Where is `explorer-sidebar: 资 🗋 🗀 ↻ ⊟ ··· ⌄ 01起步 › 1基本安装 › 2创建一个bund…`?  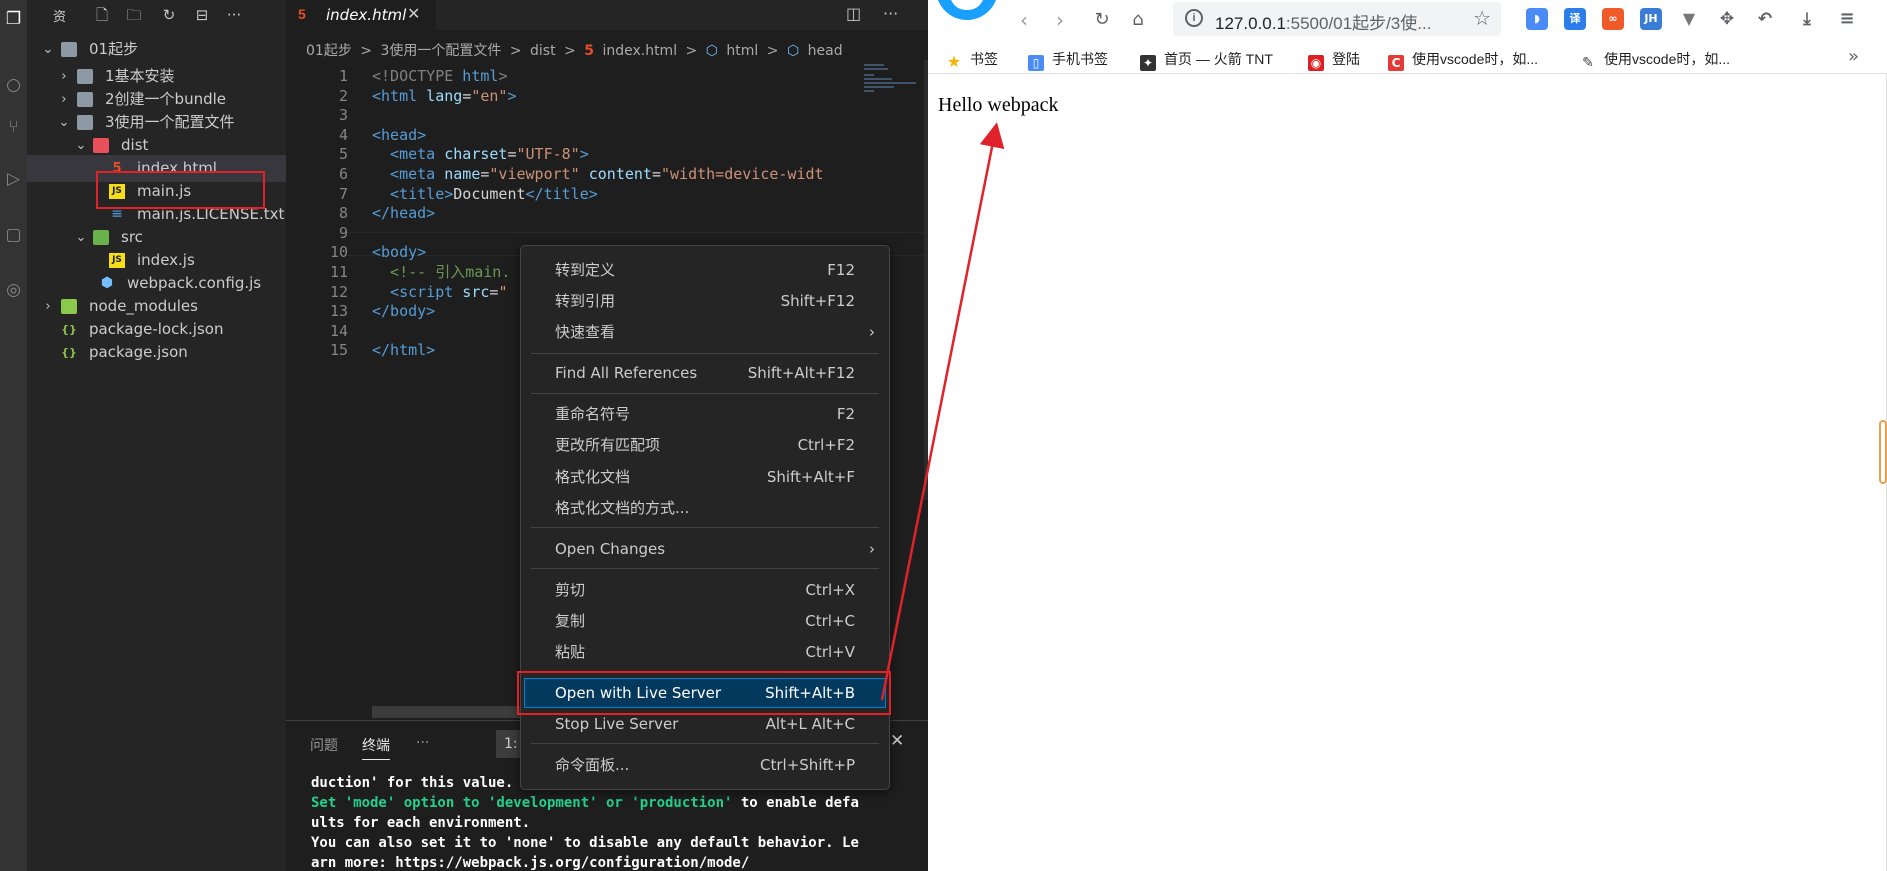
explorer-sidebar: 资 🗋 🗀 ↻ ⊟ ··· ⌄ 01起步 › 1基本安装 › 2创建一个bund… is located at coordinates (156, 435).